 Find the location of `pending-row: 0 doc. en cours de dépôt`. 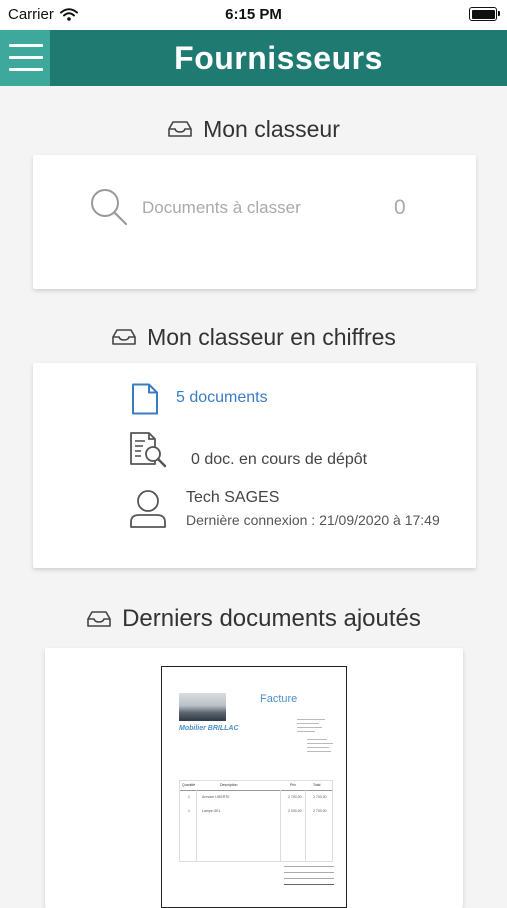

pending-row: 0 doc. en cours de dépôt is located at coordinates (279, 451).